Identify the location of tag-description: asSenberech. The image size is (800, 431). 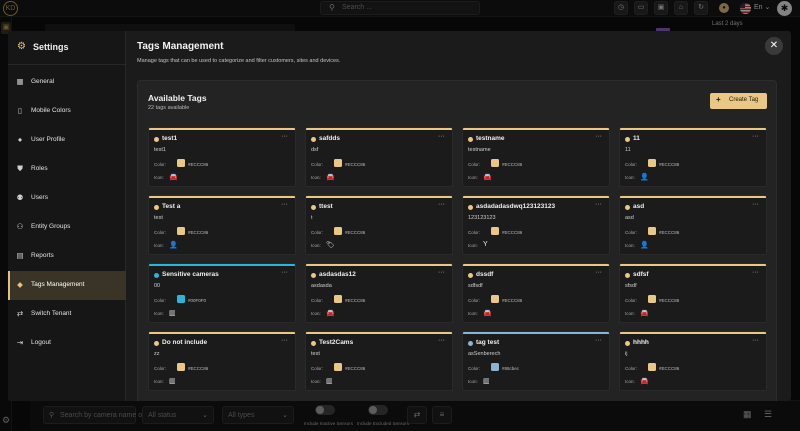
(484, 354).